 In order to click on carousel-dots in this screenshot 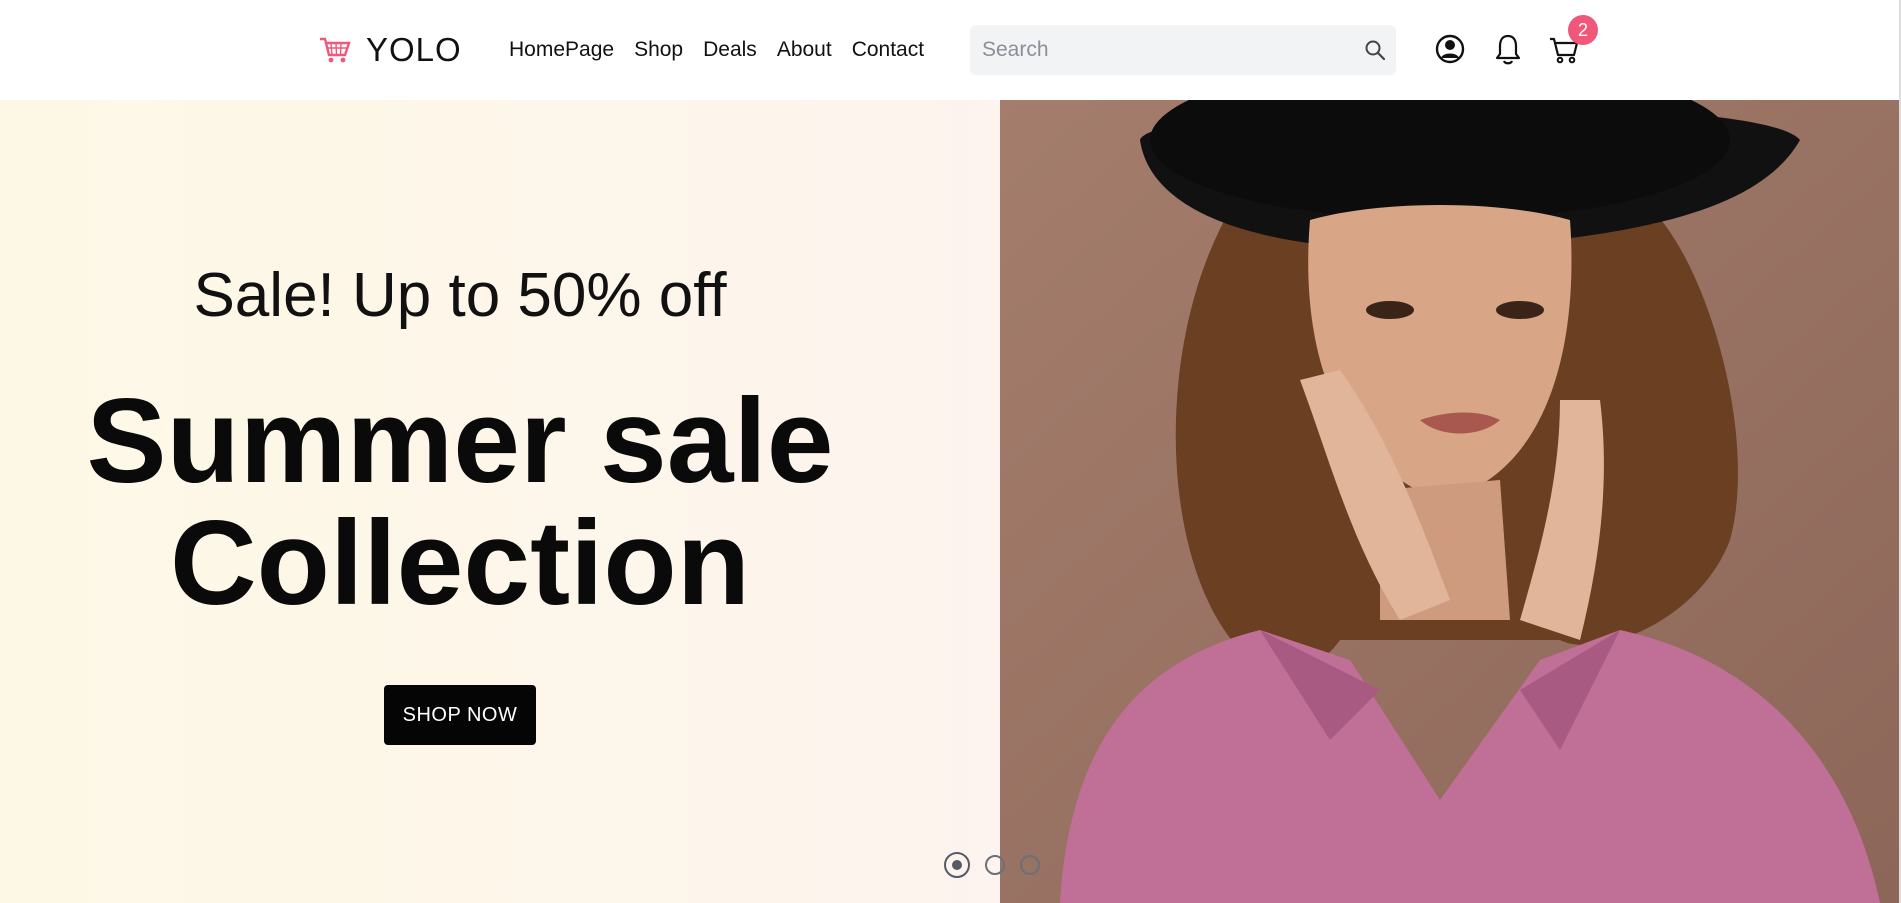, I will do `click(999, 865)`.